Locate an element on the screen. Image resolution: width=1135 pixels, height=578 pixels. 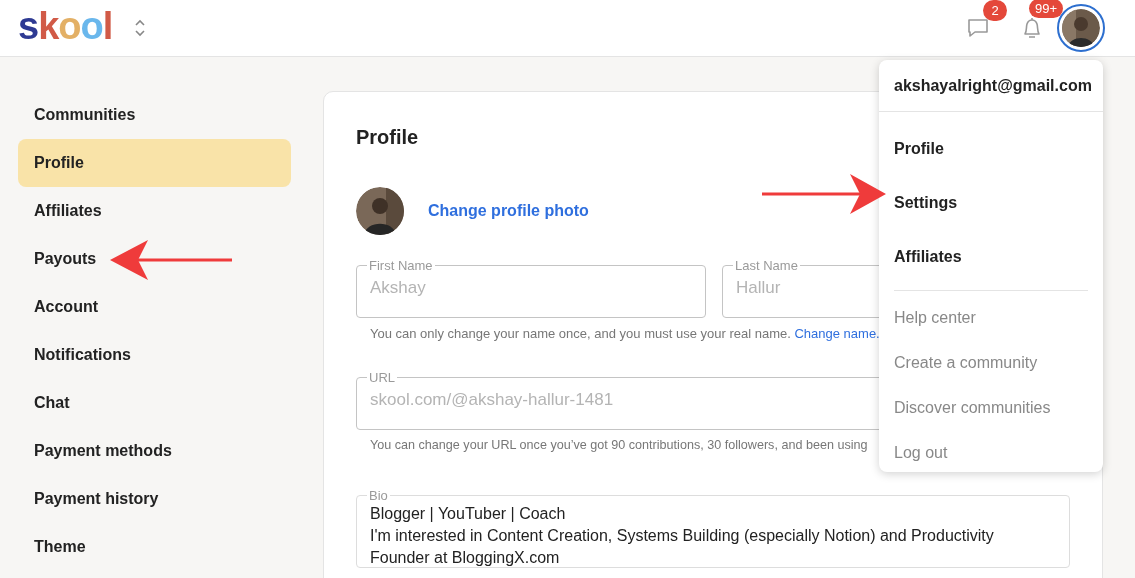
message-count-badge: 2 is located at coordinates (995, 10).